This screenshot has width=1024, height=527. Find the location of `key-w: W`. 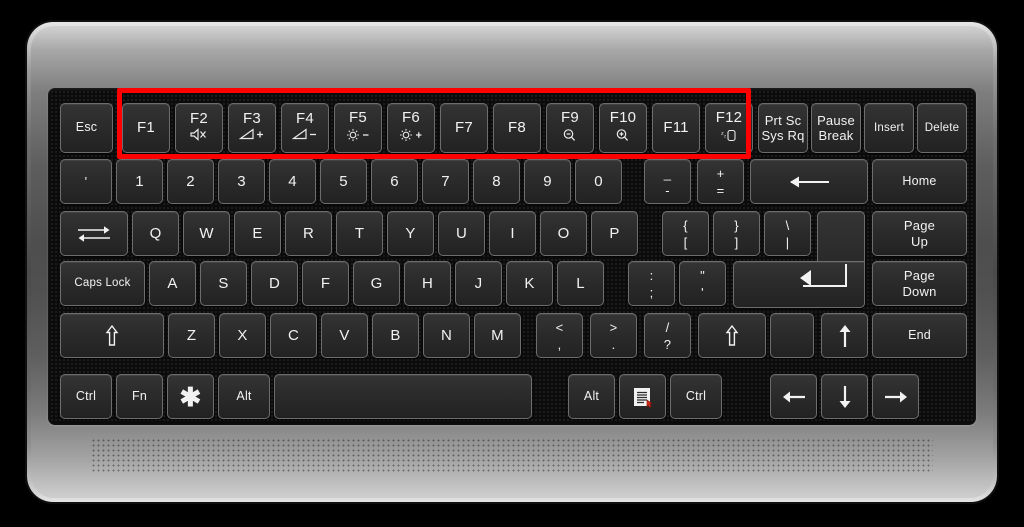

key-w: W is located at coordinates (206, 233).